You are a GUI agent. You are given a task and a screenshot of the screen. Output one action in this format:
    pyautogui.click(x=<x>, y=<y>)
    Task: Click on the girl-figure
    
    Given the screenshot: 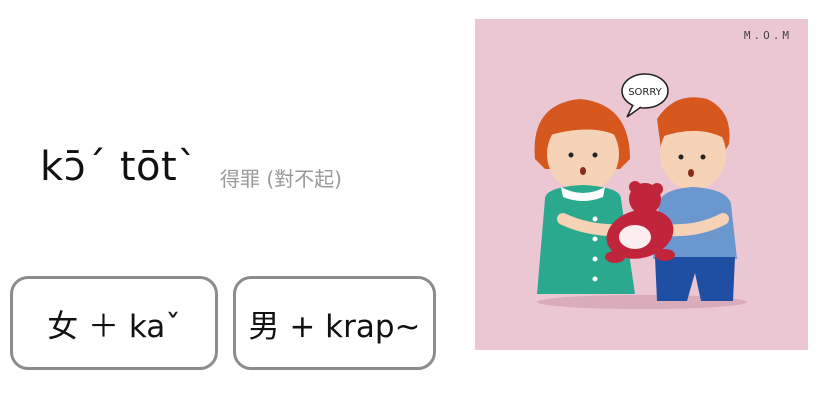 What is the action you would take?
    pyautogui.click(x=584, y=196)
    